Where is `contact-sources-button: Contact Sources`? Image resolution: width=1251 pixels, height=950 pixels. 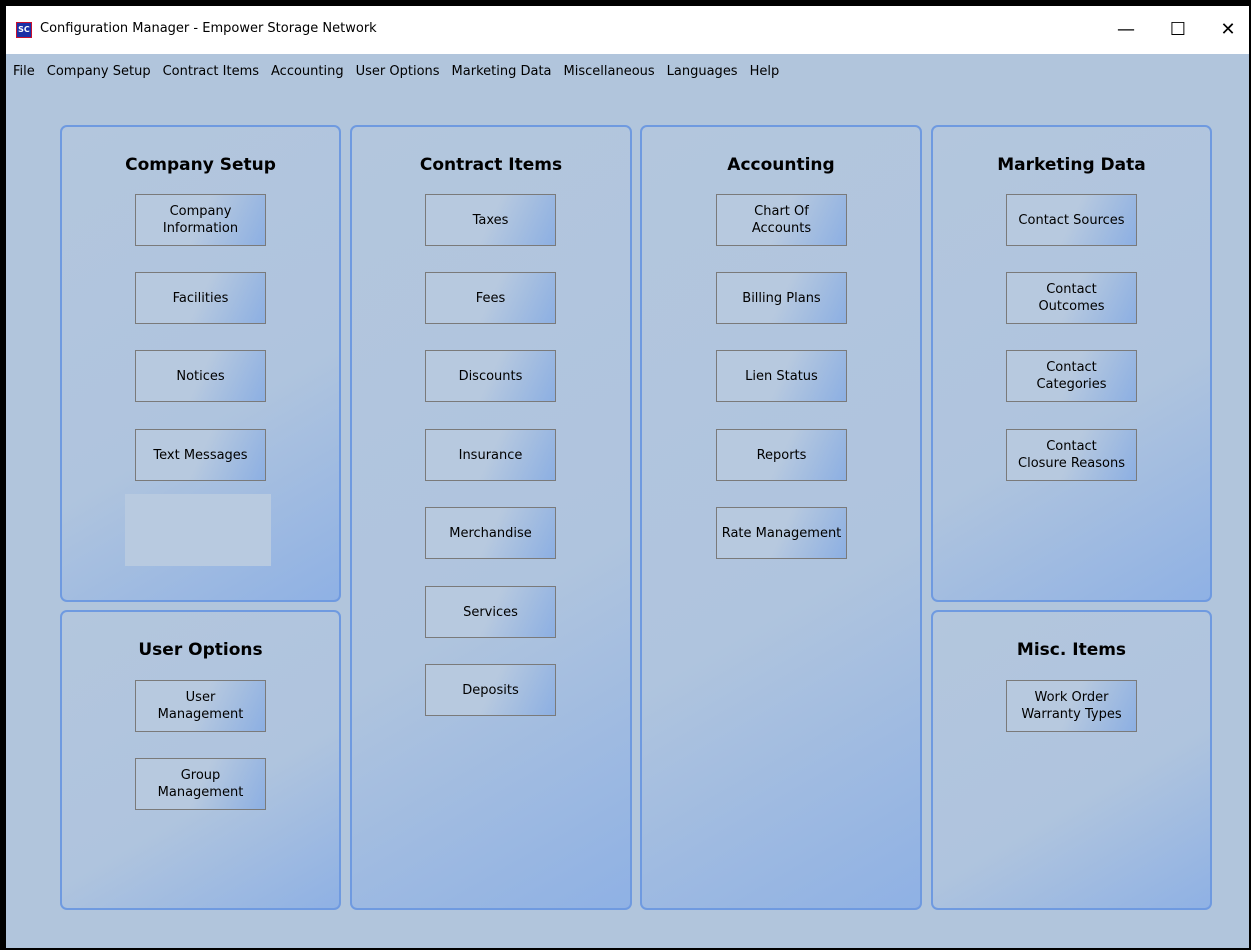
contact-sources-button: Contact Sources is located at coordinates (1071, 220).